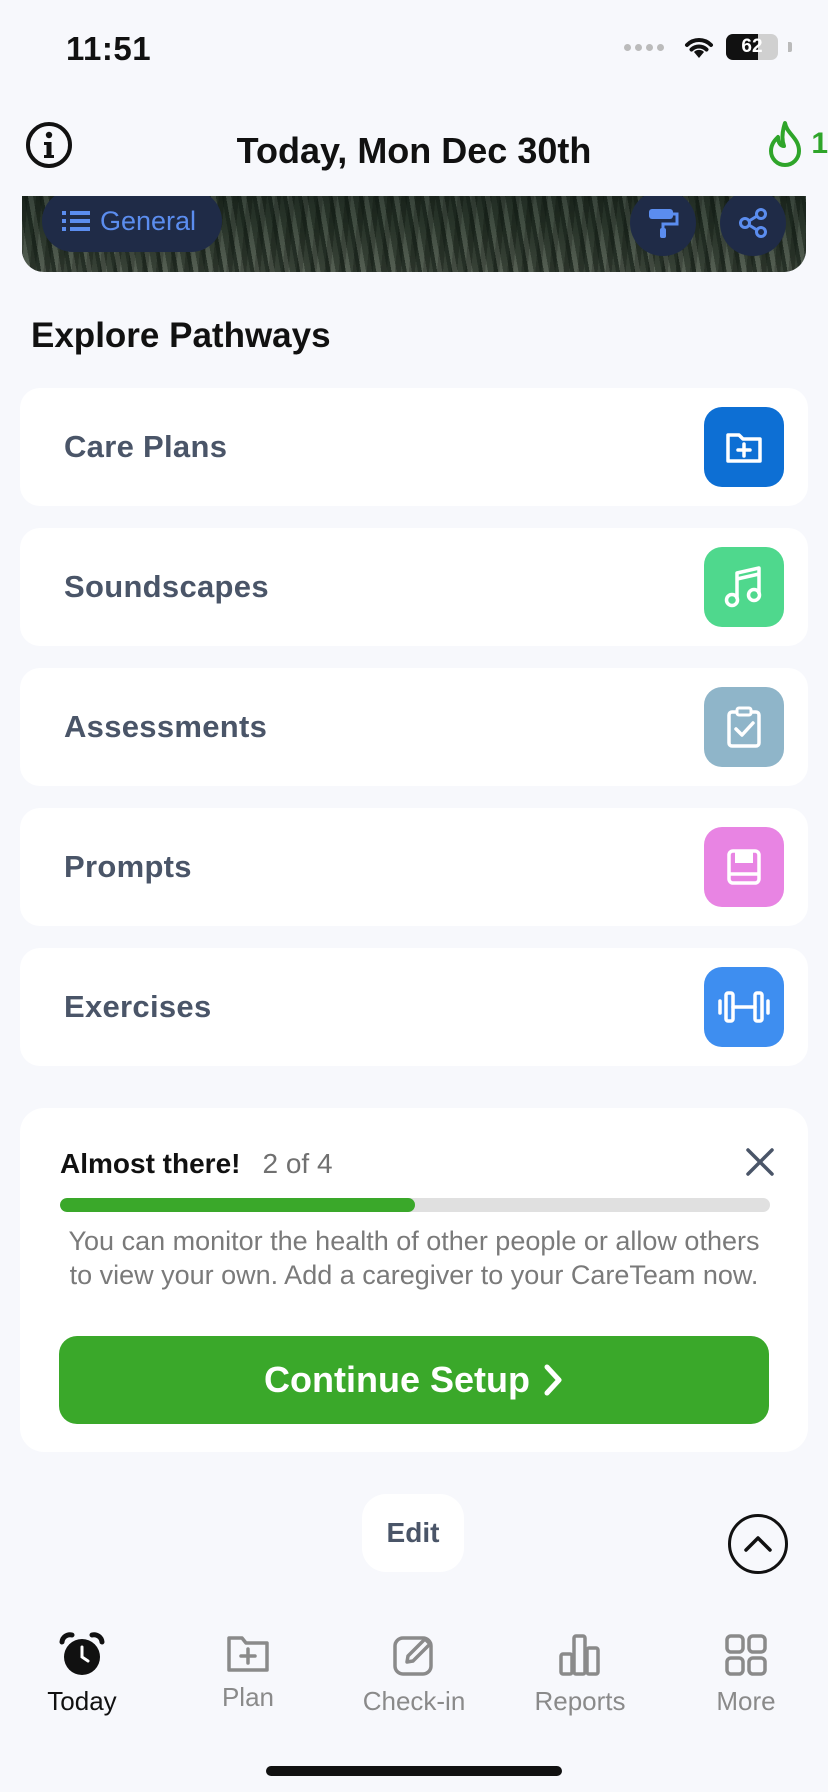 The height and width of the screenshot is (1792, 828). I want to click on pathway-label: Prompts, so click(128, 866).